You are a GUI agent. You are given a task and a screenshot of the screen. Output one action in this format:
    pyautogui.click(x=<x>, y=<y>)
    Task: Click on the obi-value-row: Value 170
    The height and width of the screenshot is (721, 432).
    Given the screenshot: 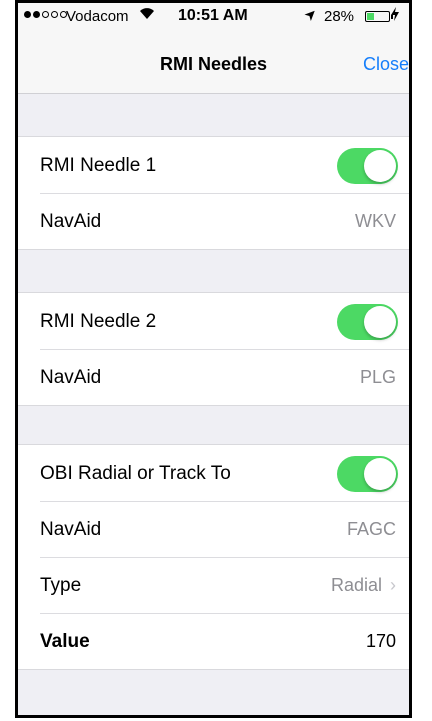 What is the action you would take?
    pyautogui.click(x=213, y=641)
    